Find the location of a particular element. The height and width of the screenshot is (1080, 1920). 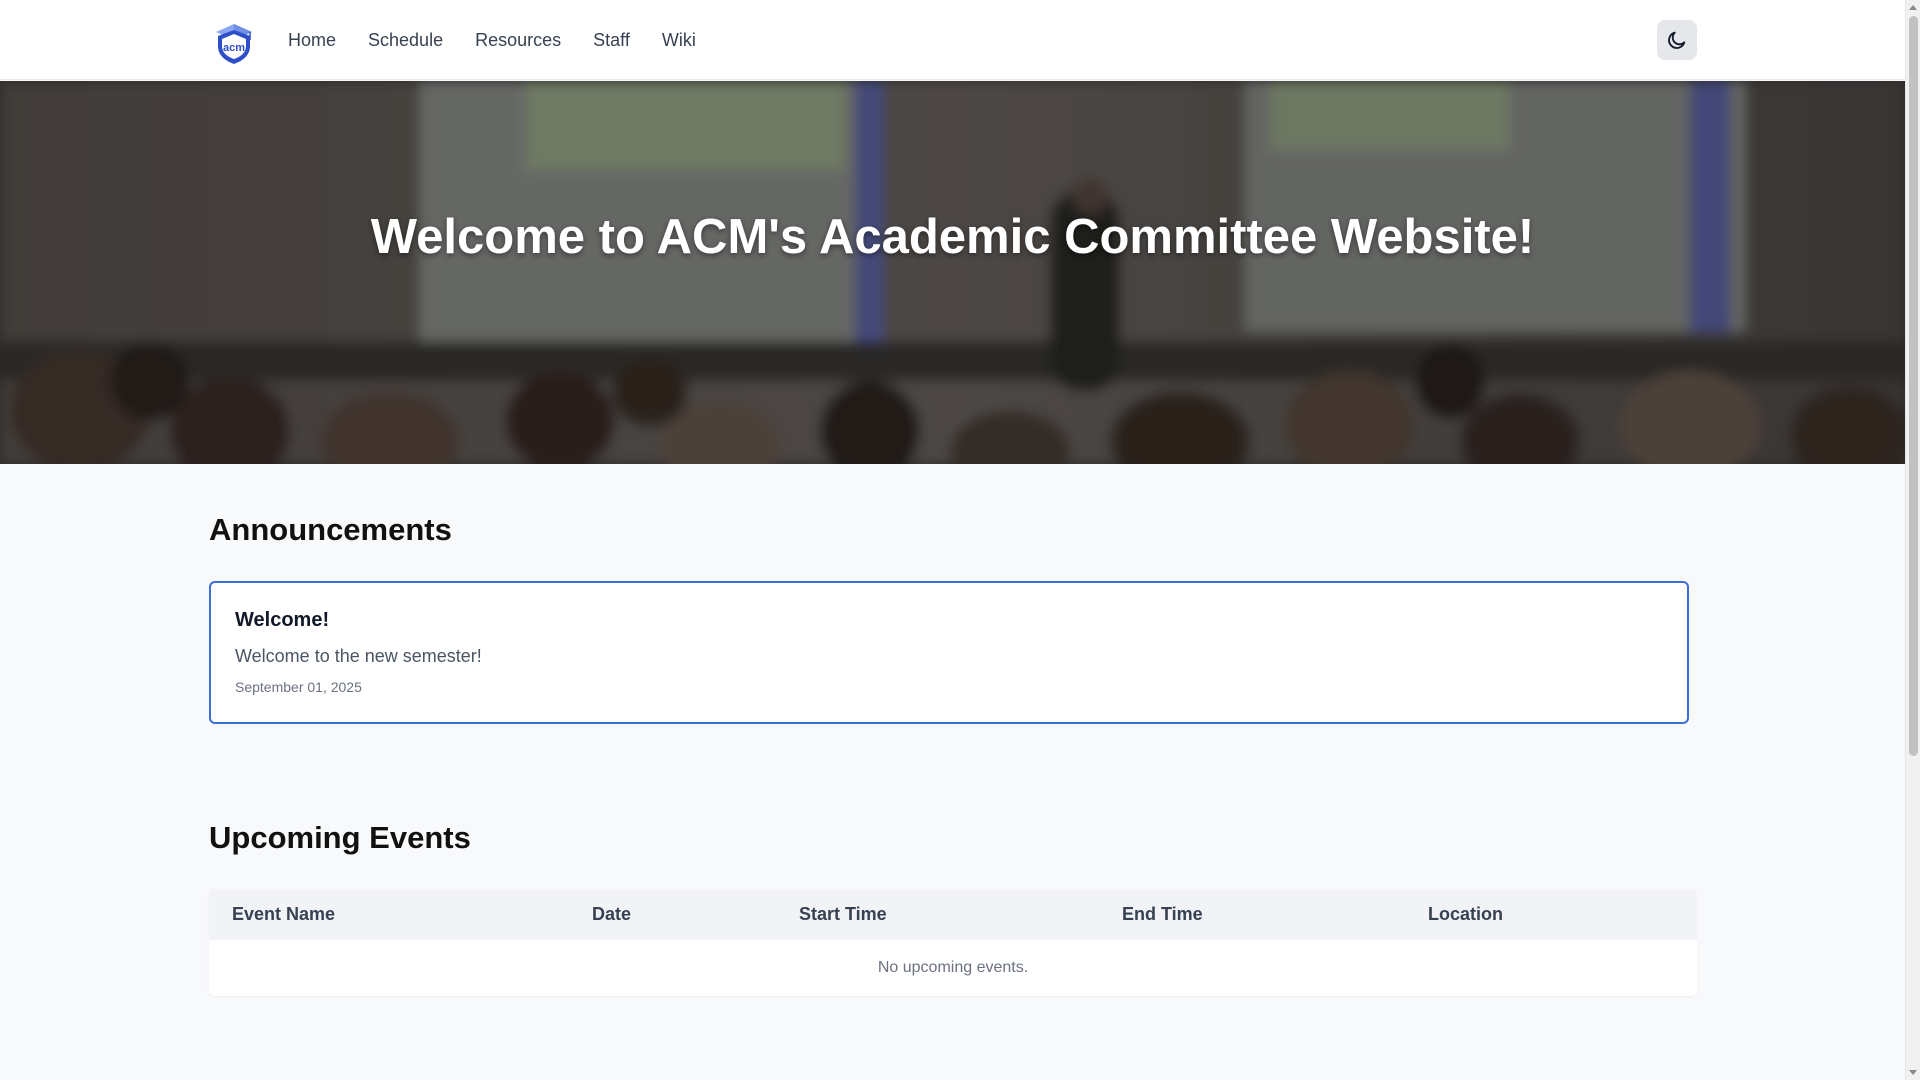

top-navbar: acm Home Schedule Resources Staff Wiki is located at coordinates (952, 40).